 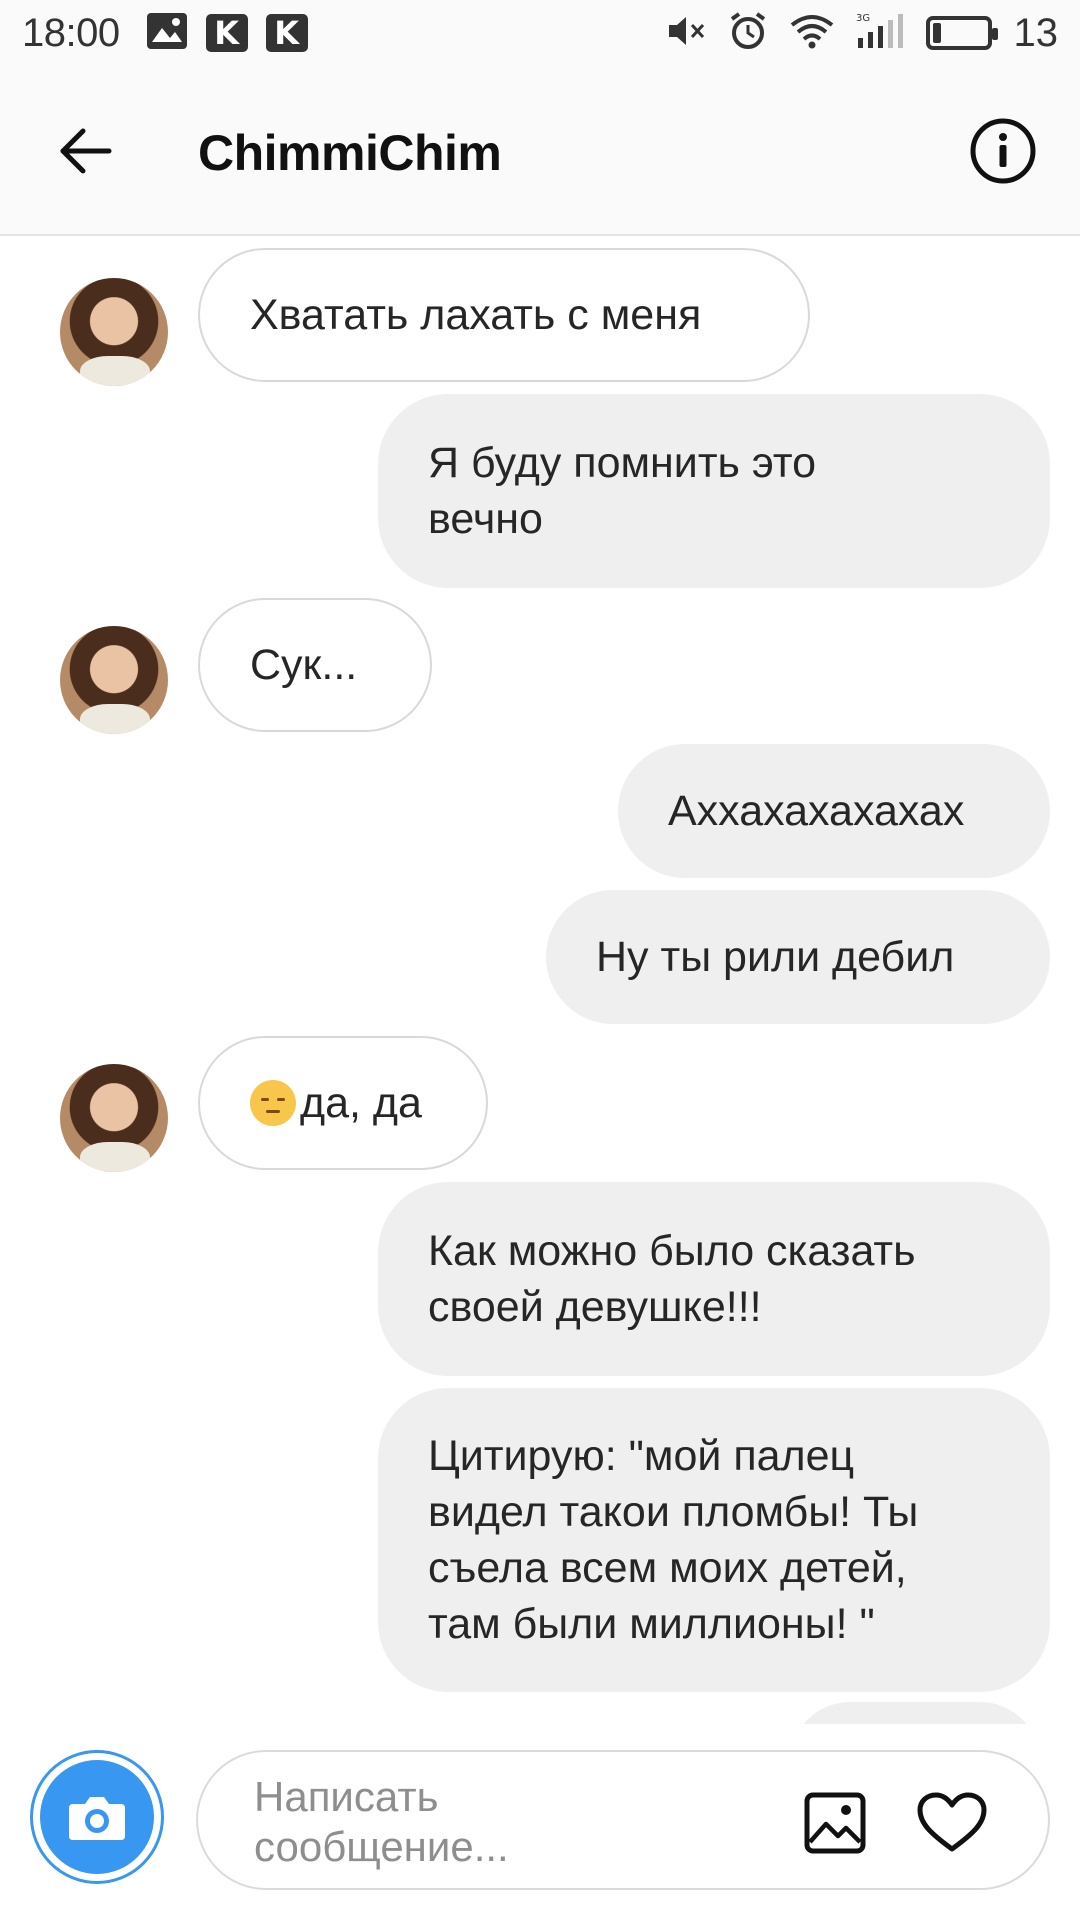 I want to click on camera-button, so click(x=97, y=1817).